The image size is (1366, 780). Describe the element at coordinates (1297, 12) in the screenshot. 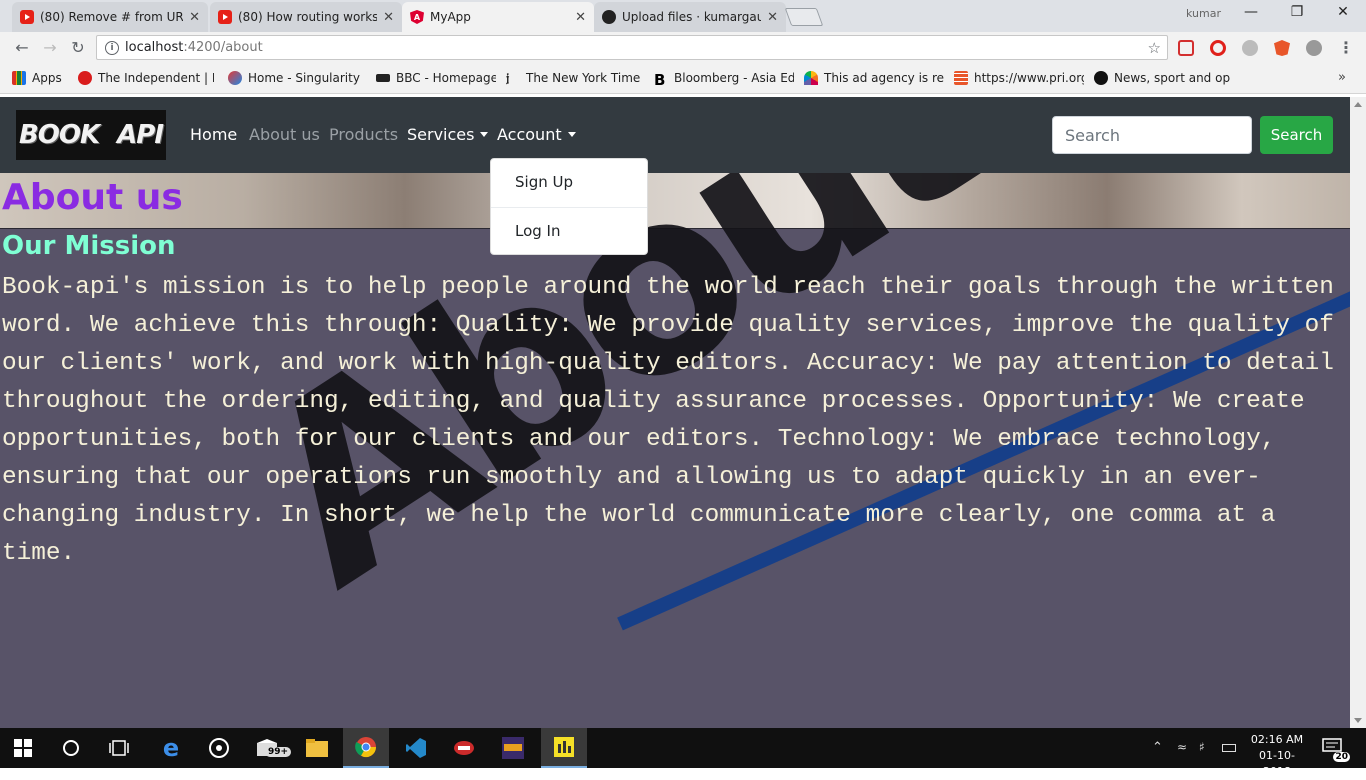

I see `maximize-icon: ❐` at that location.